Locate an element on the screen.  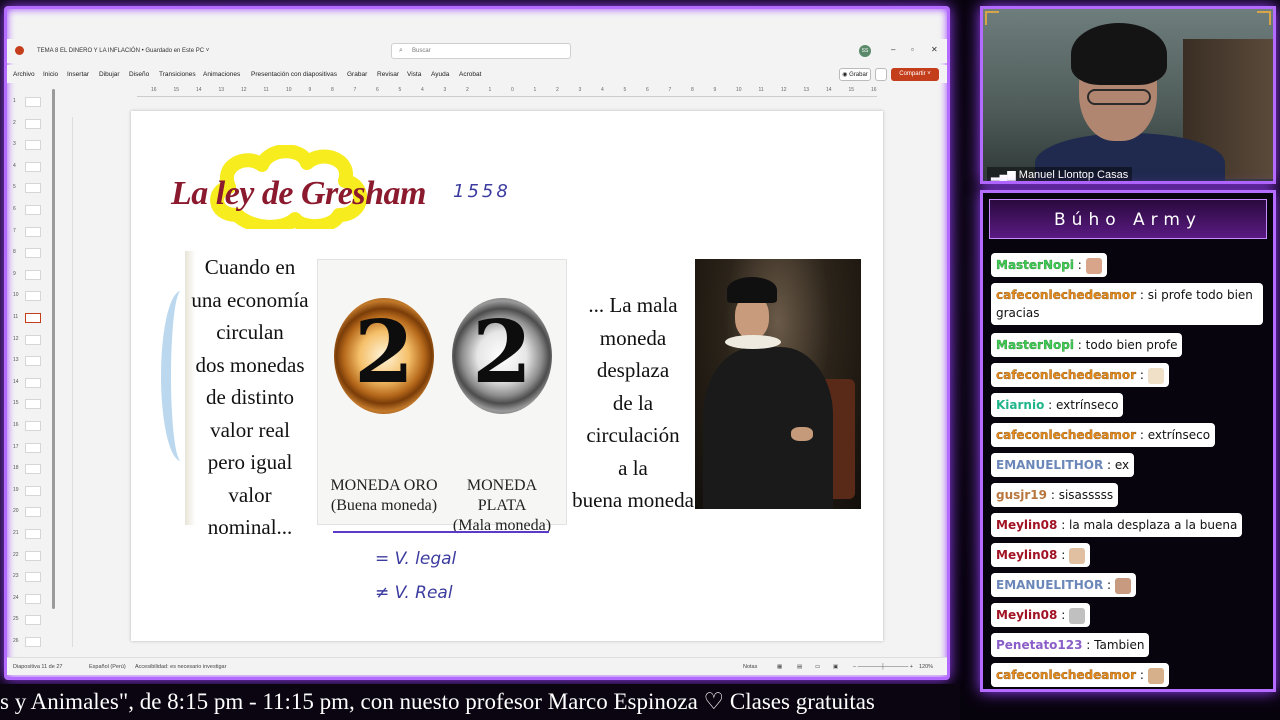
menu-item: Vista is located at coordinates (414, 74).